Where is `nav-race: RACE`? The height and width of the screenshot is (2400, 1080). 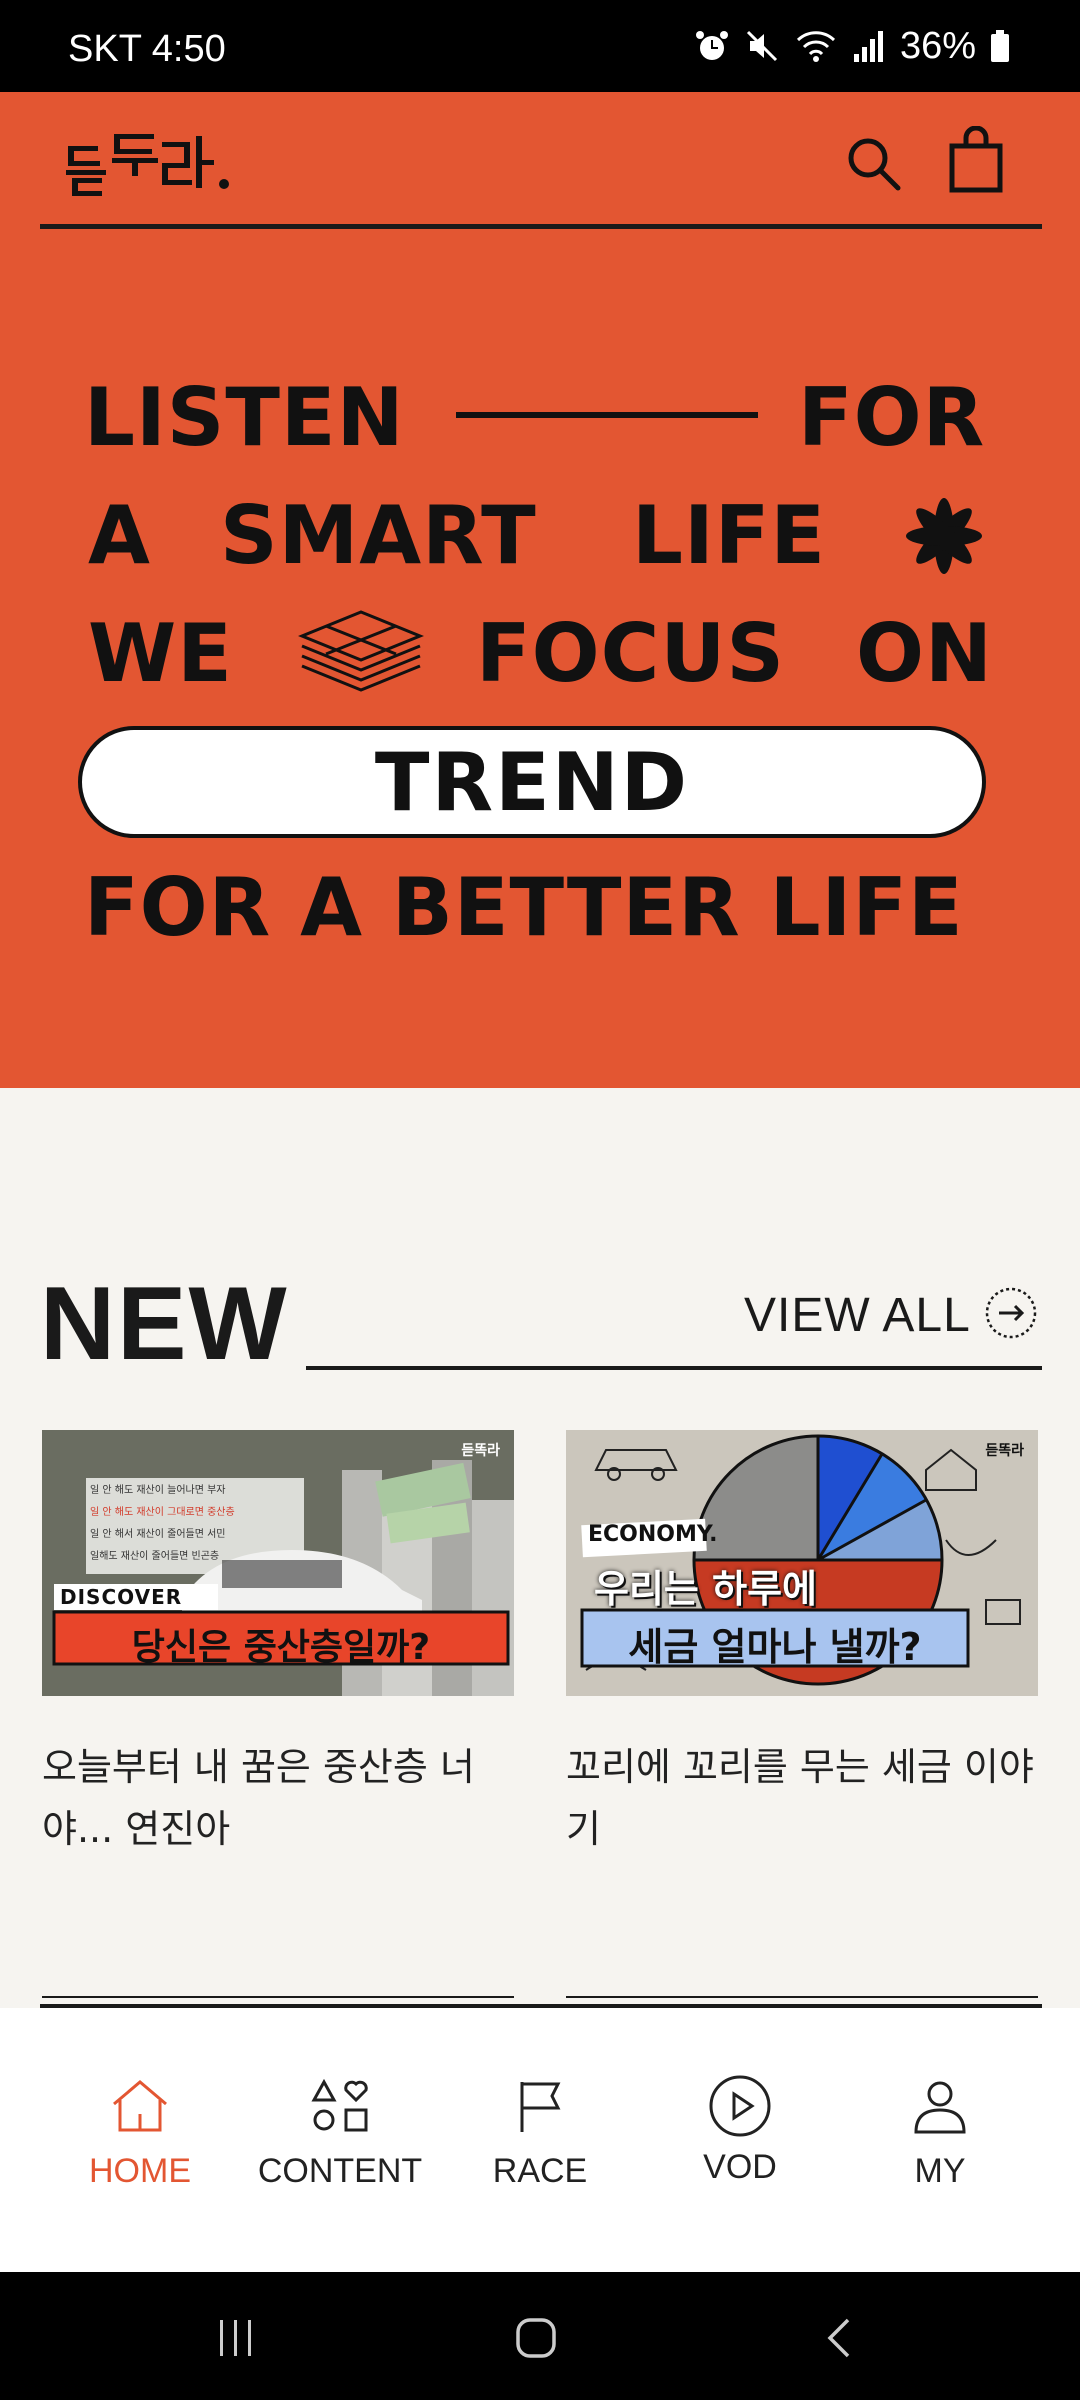
nav-race: RACE is located at coordinates (540, 2134).